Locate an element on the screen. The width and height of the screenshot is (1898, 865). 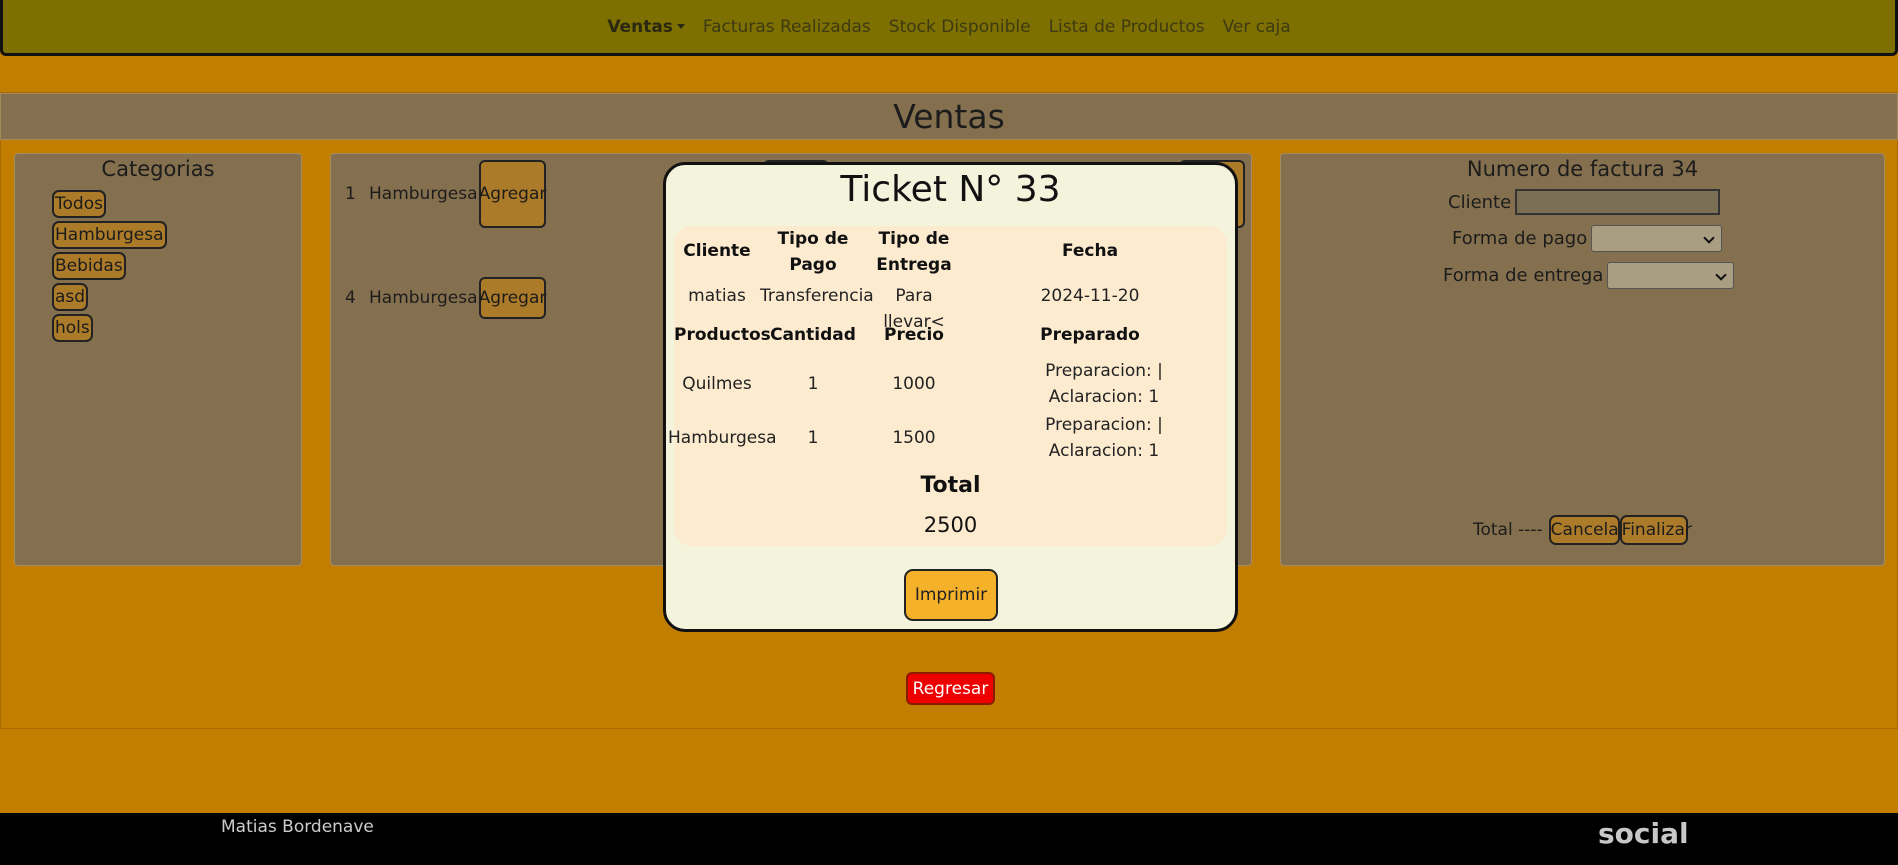
product-row: 4 Hamburgesa Agregar is located at coordinates (445, 298).